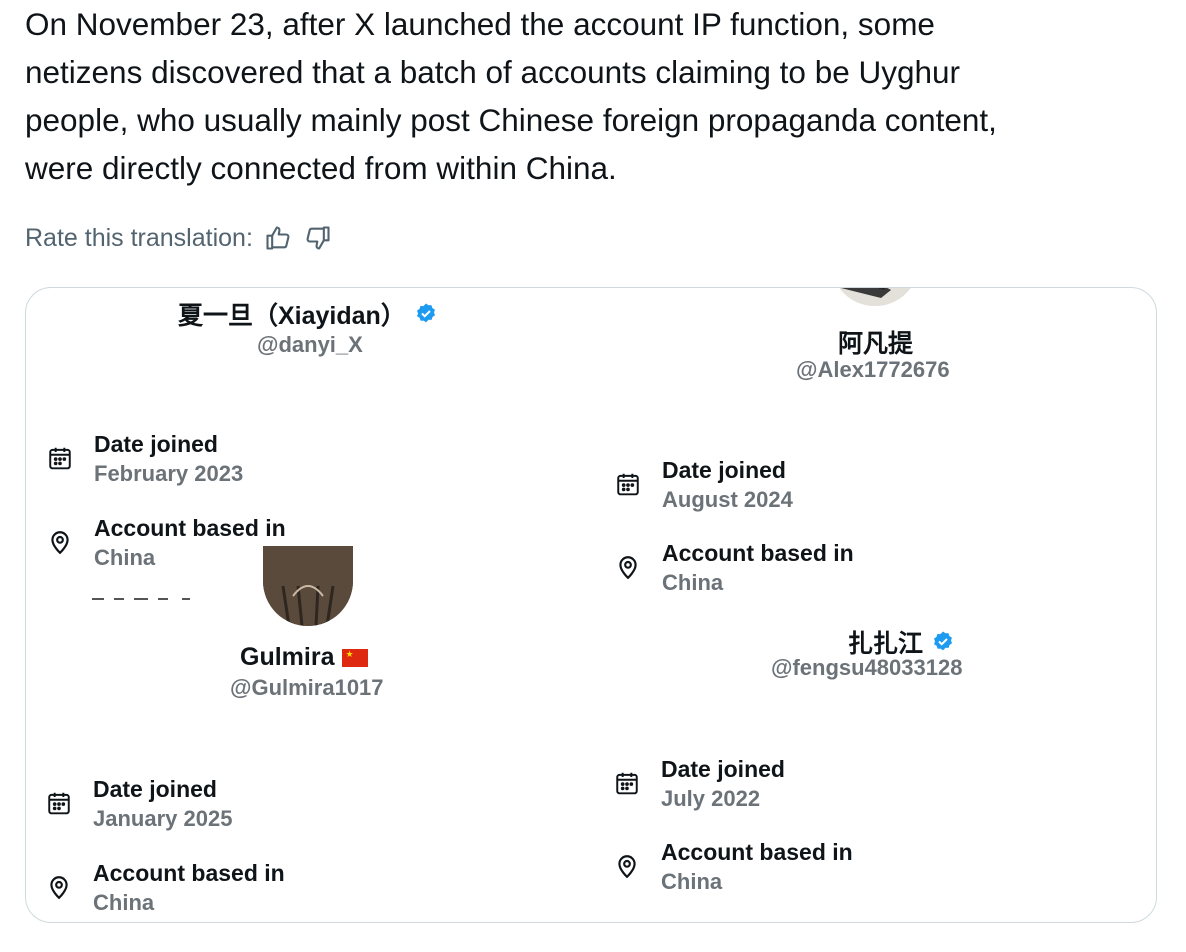 Image resolution: width=1186 pixels, height=952 pixels. I want to click on account-handle: @Alex1772676, so click(873, 369).